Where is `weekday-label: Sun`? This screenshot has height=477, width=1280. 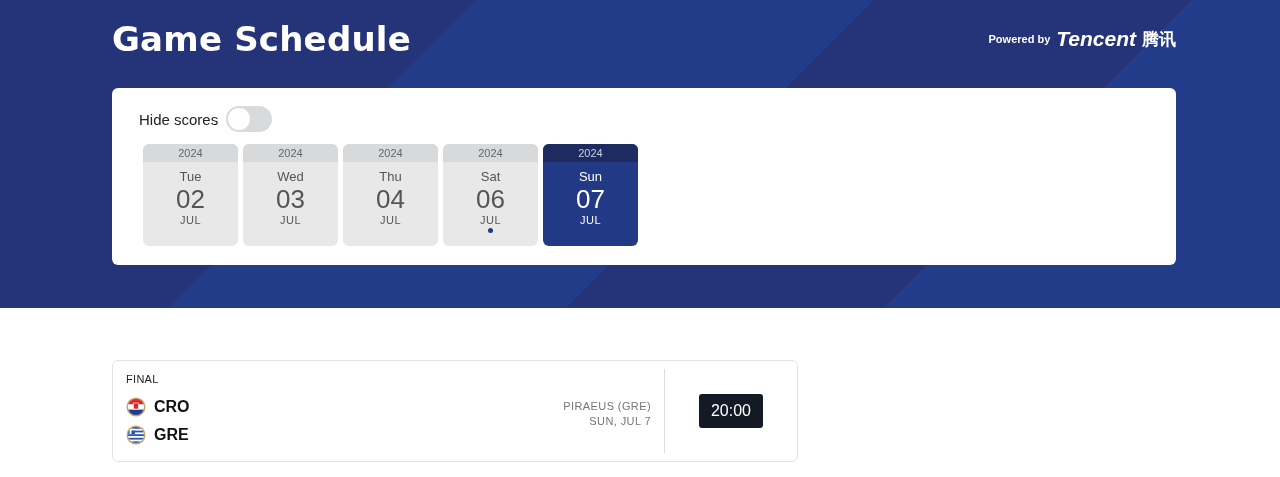 weekday-label: Sun is located at coordinates (590, 176).